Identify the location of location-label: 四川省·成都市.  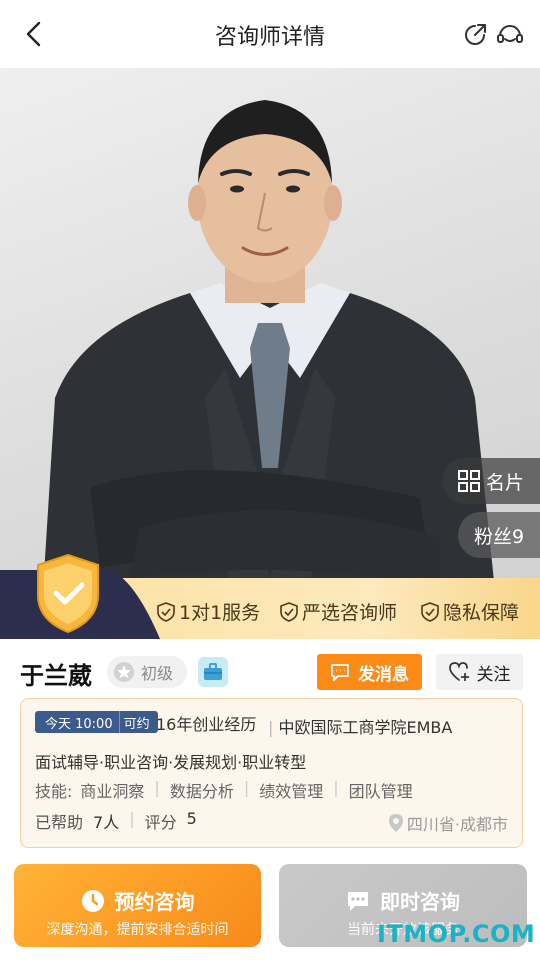
(457, 824).